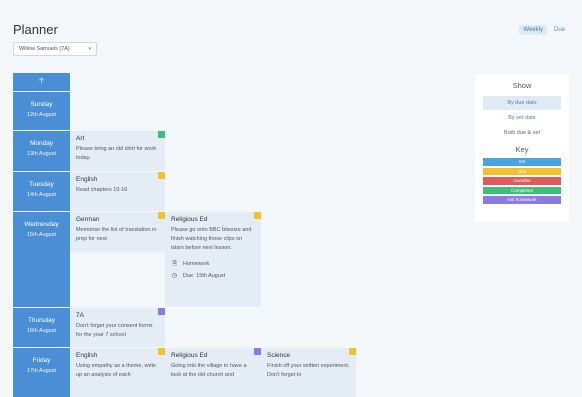  What do you see at coordinates (196, 264) in the screenshot?
I see `task-type-label: Homework` at bounding box center [196, 264].